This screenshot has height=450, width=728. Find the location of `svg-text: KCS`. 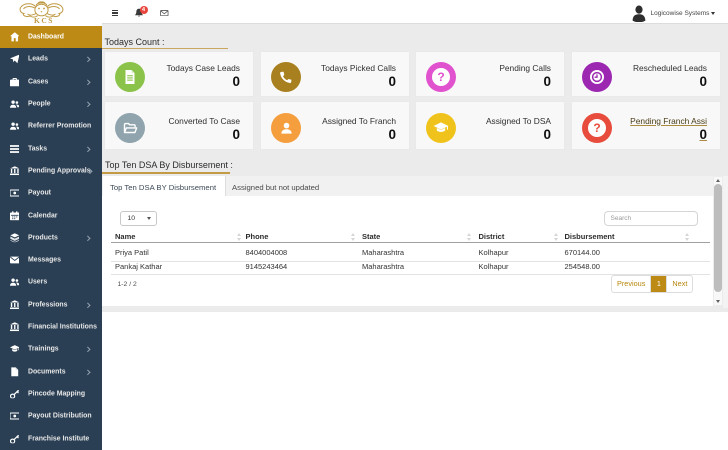

svg-text: KCS is located at coordinates (44, 20).